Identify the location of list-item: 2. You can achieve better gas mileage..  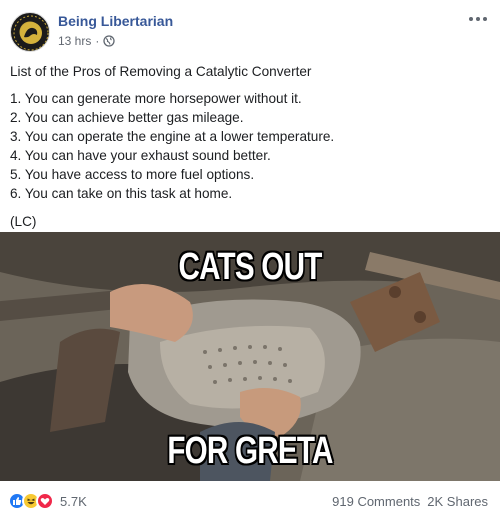
(127, 117).